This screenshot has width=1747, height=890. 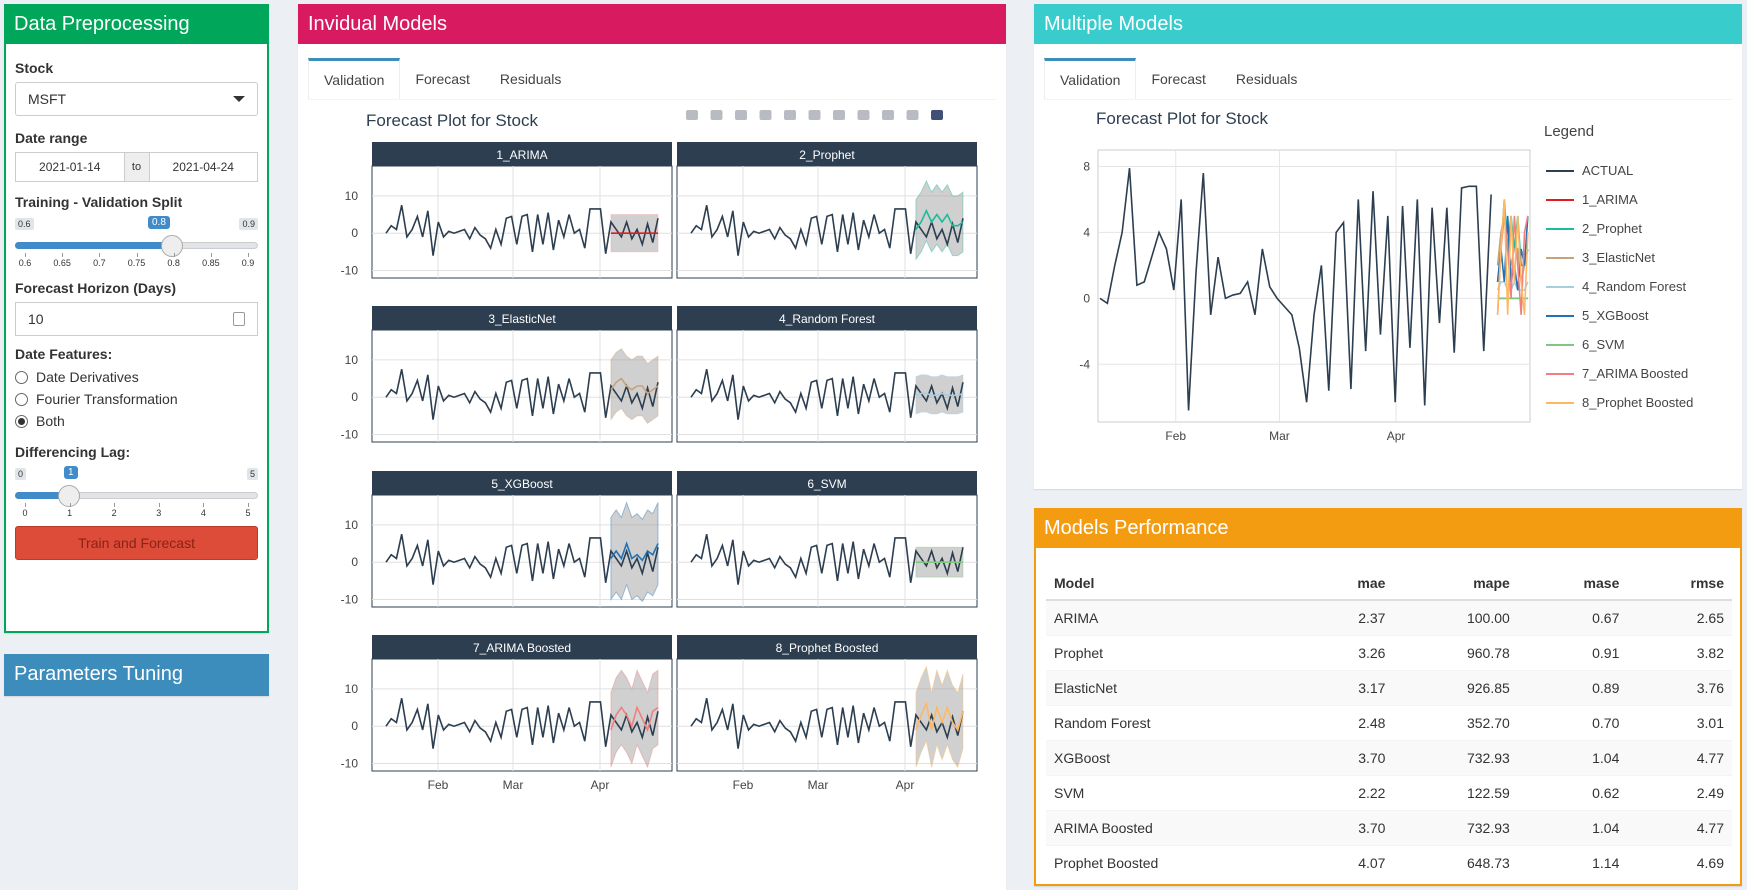 What do you see at coordinates (136, 244) in the screenshot?
I see `split-slider: 0.6 0.8 0.9 0.6 0.65 0.7 0.75 0.8 0.85 0.9` at bounding box center [136, 244].